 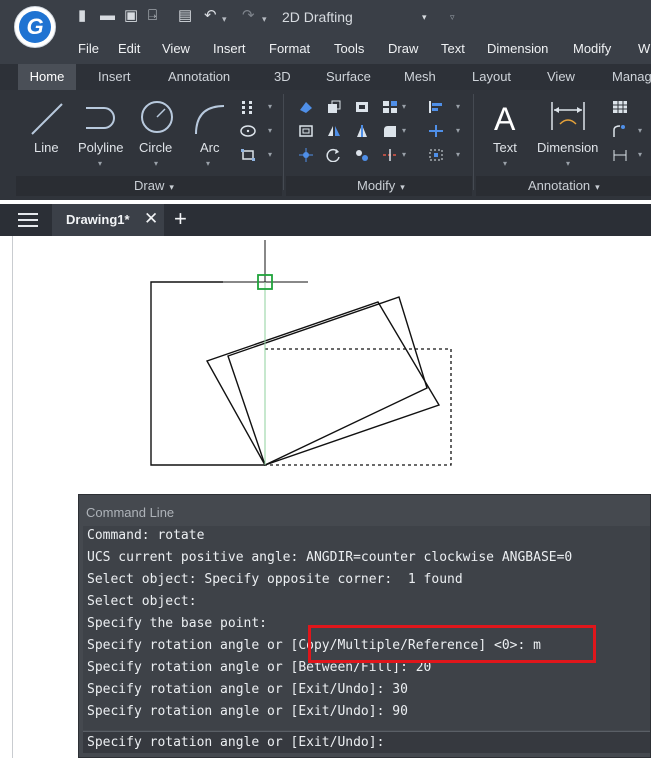 What do you see at coordinates (224, 19) in the screenshot?
I see `undo-dropdown-icon: ▾` at bounding box center [224, 19].